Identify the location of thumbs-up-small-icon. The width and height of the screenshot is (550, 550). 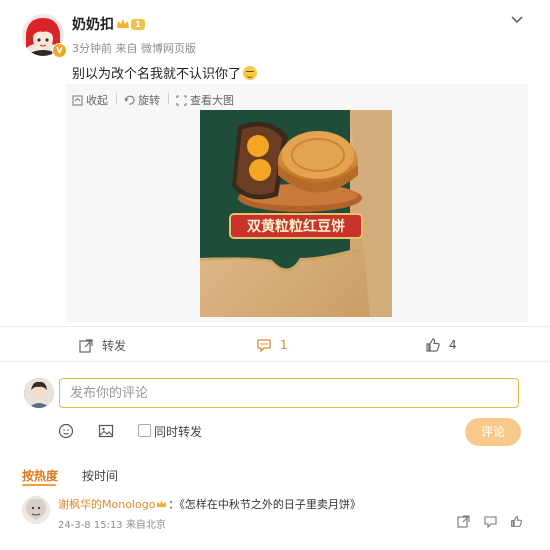
(516, 521).